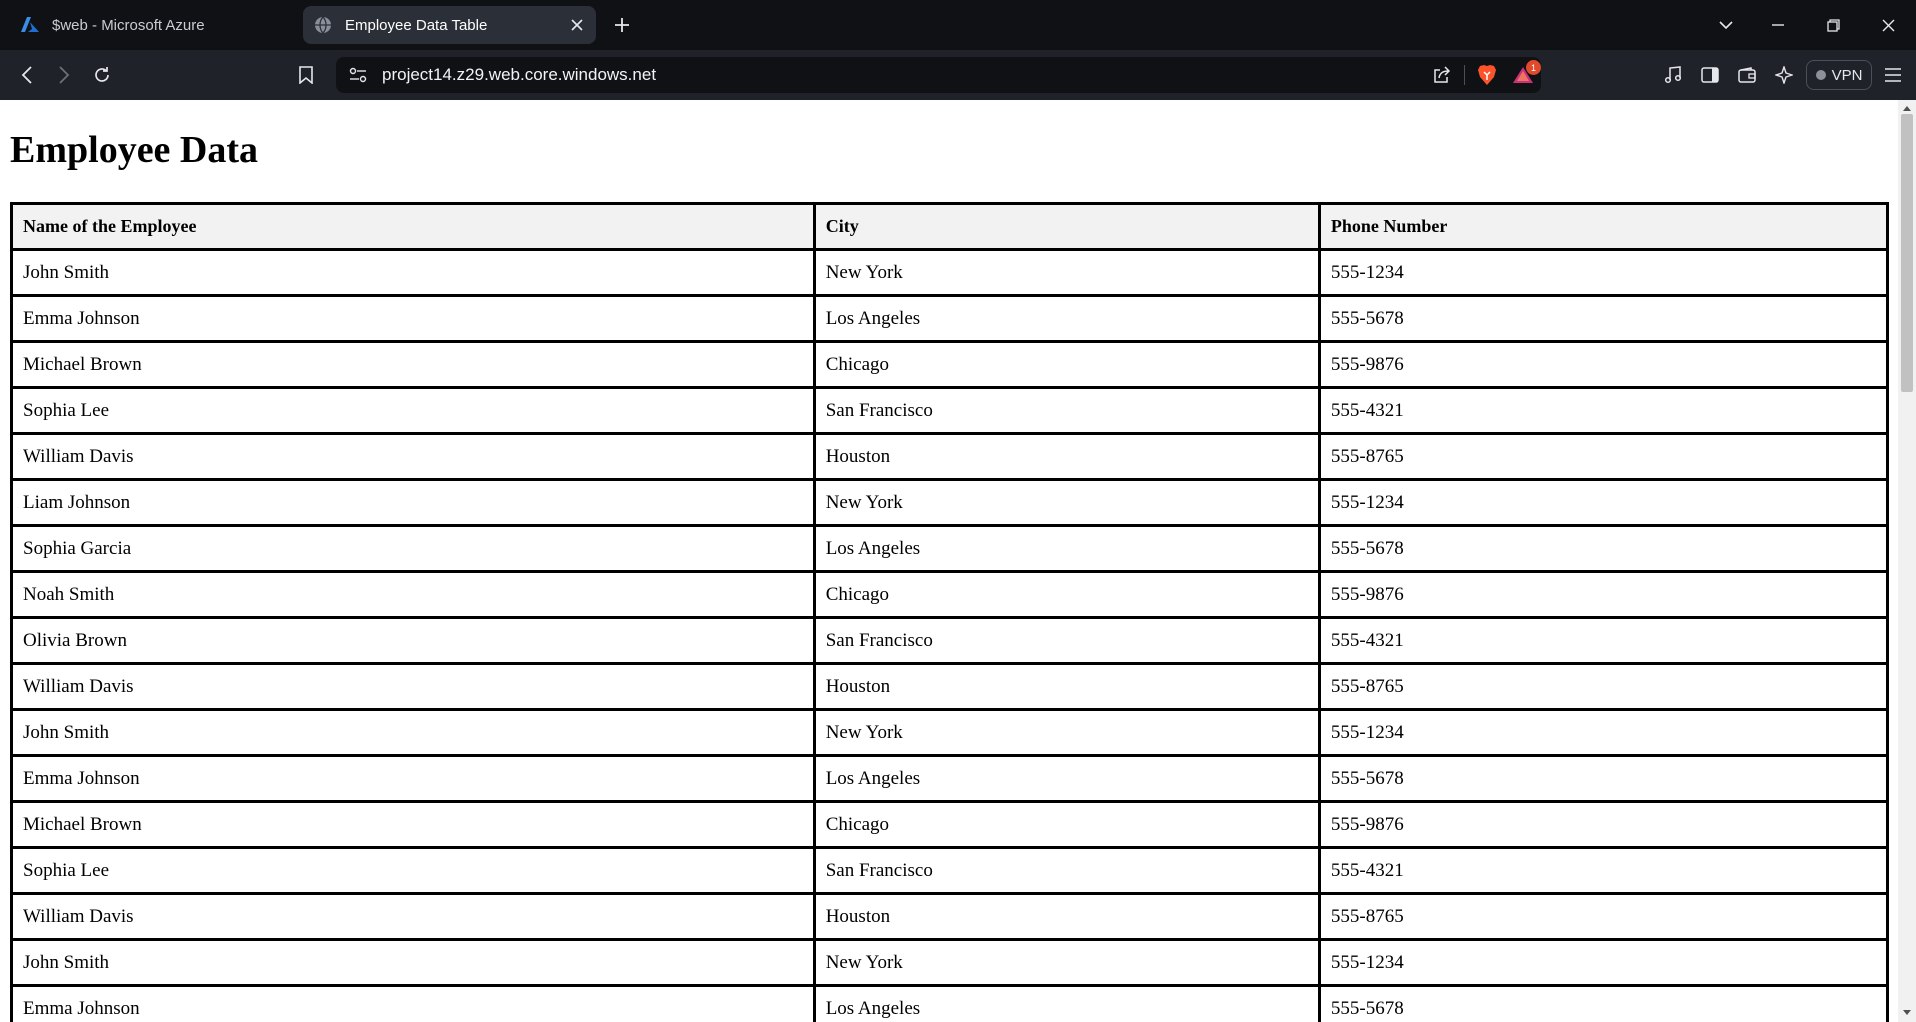 This screenshot has width=1916, height=1022. What do you see at coordinates (1726, 25) in the screenshot?
I see `tab-search-chevron-down-icon` at bounding box center [1726, 25].